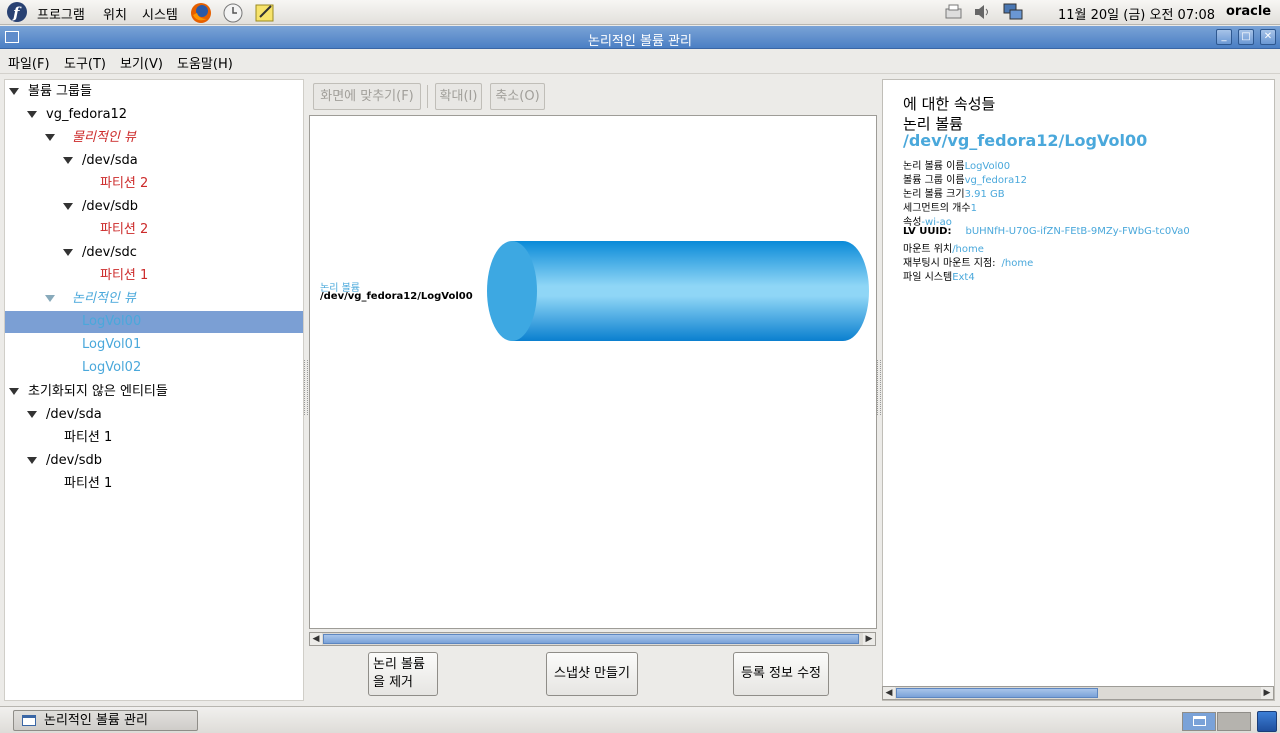 This screenshot has height=733, width=1280. Describe the element at coordinates (154, 92) in the screenshot. I see `tree-item-volume-groups: 볼륨 그룹들` at that location.